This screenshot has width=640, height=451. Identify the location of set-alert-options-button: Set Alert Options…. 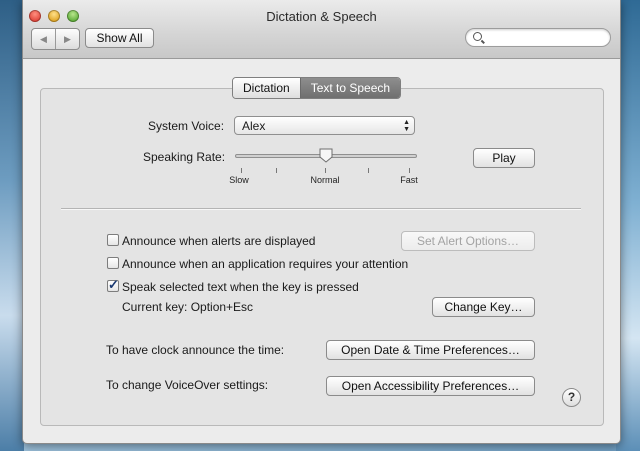
(468, 241).